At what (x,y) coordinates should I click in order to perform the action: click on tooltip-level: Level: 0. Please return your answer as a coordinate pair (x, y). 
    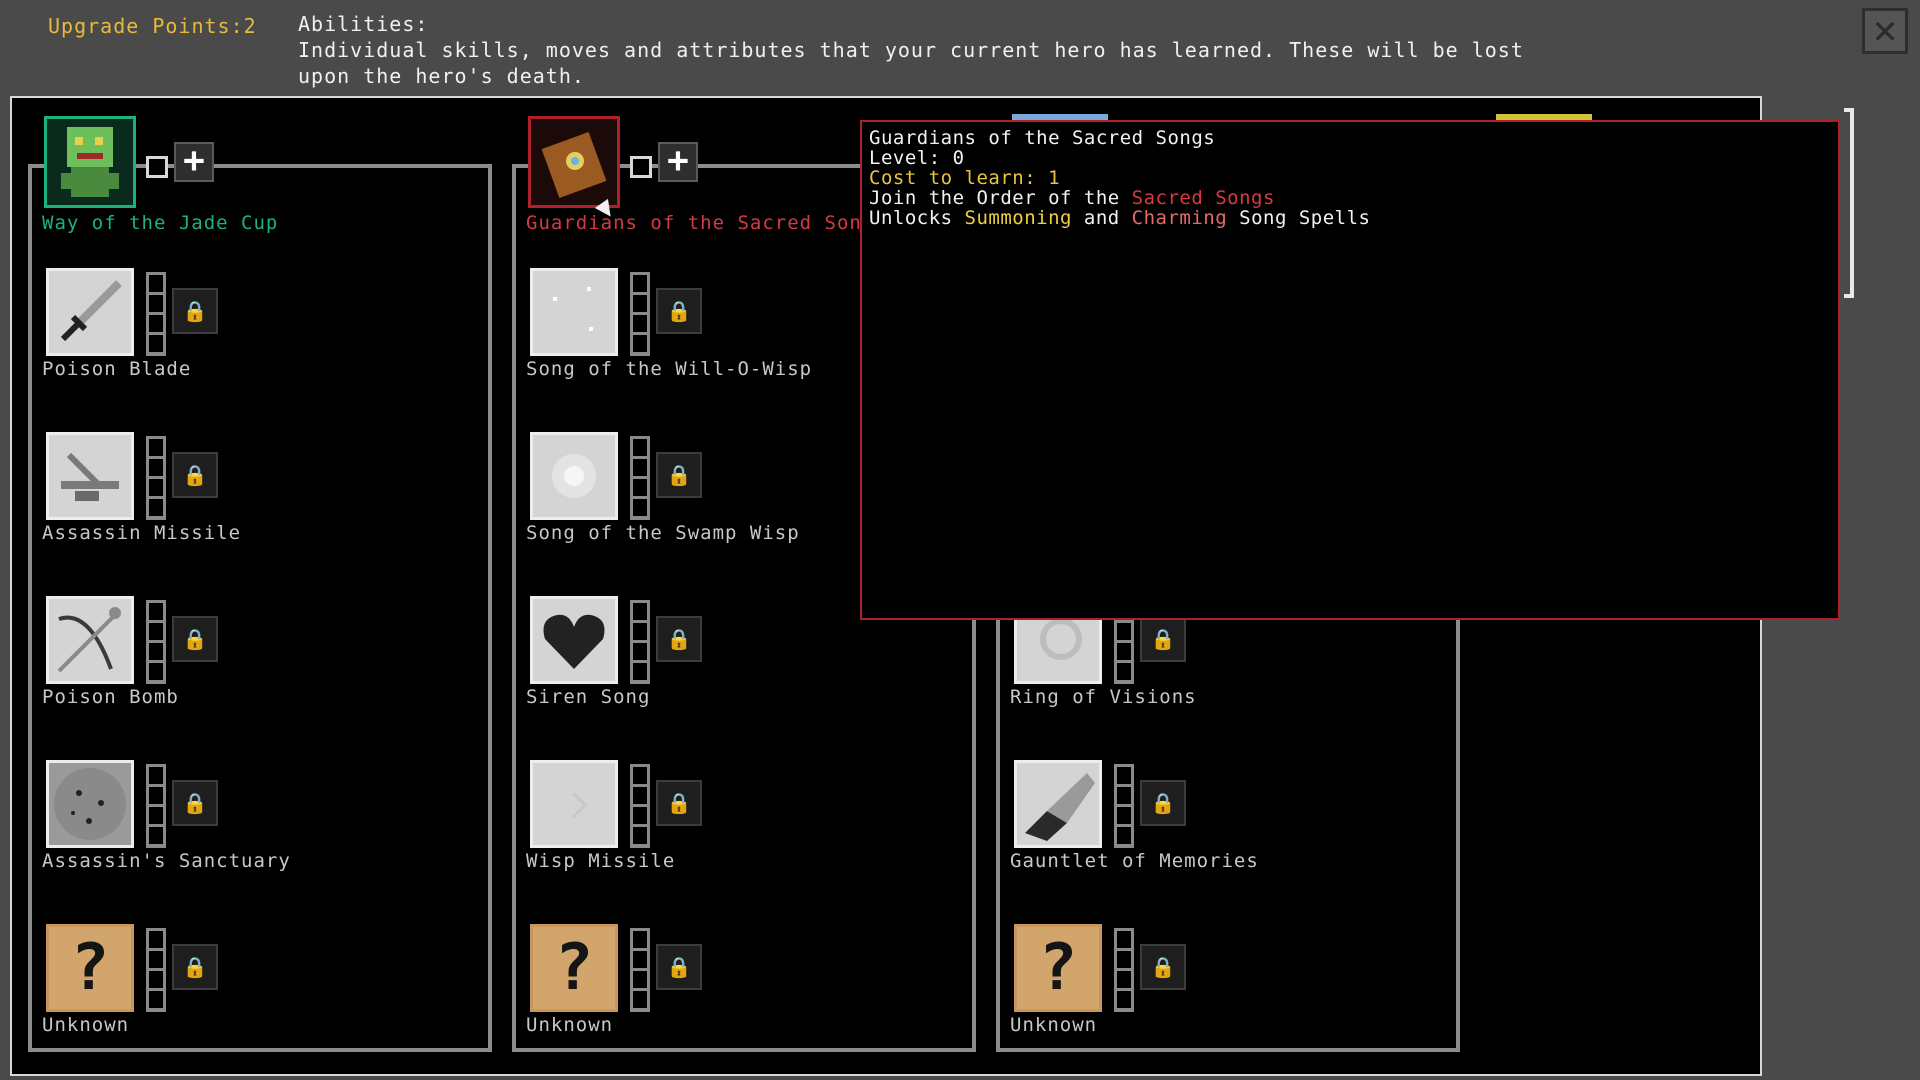
    Looking at the image, I should click on (917, 158).